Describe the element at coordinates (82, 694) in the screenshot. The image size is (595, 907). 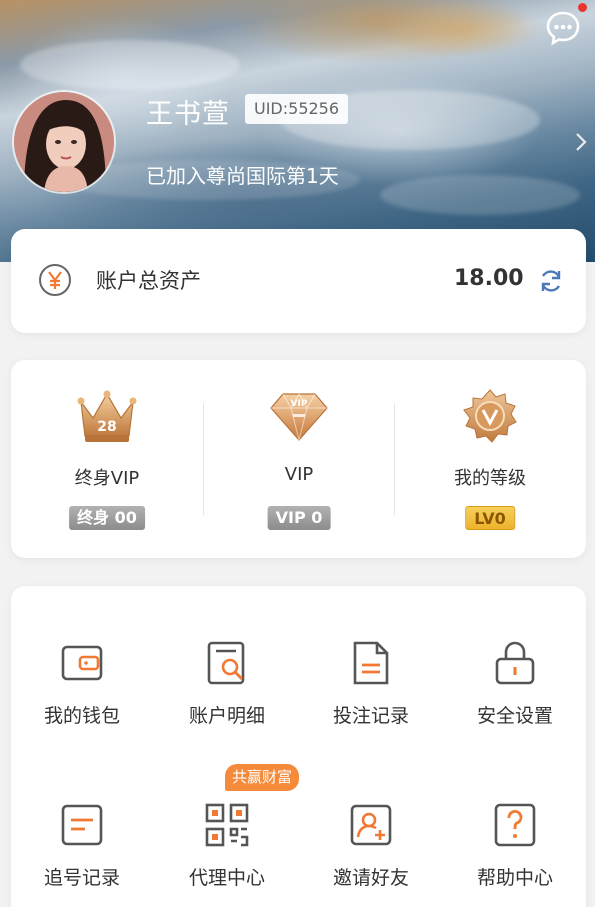
I see `menu-item-wallet: 我的钱包` at that location.